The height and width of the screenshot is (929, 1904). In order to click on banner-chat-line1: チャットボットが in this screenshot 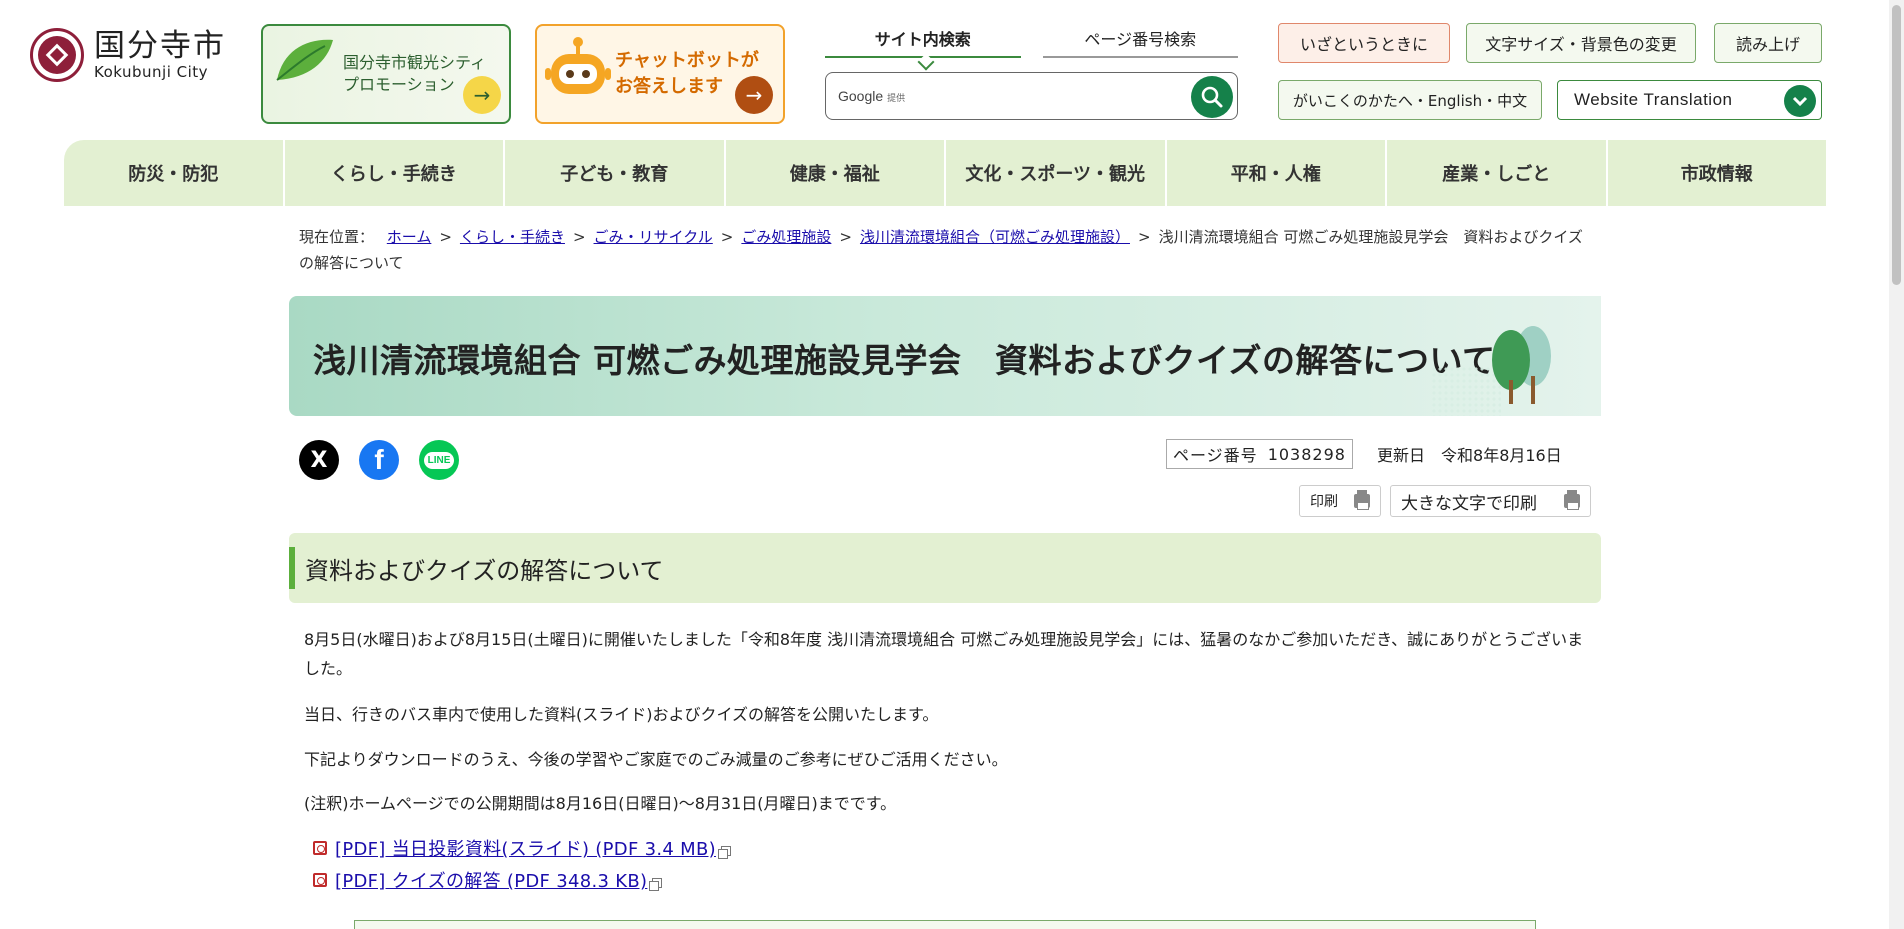, I will do `click(687, 60)`.